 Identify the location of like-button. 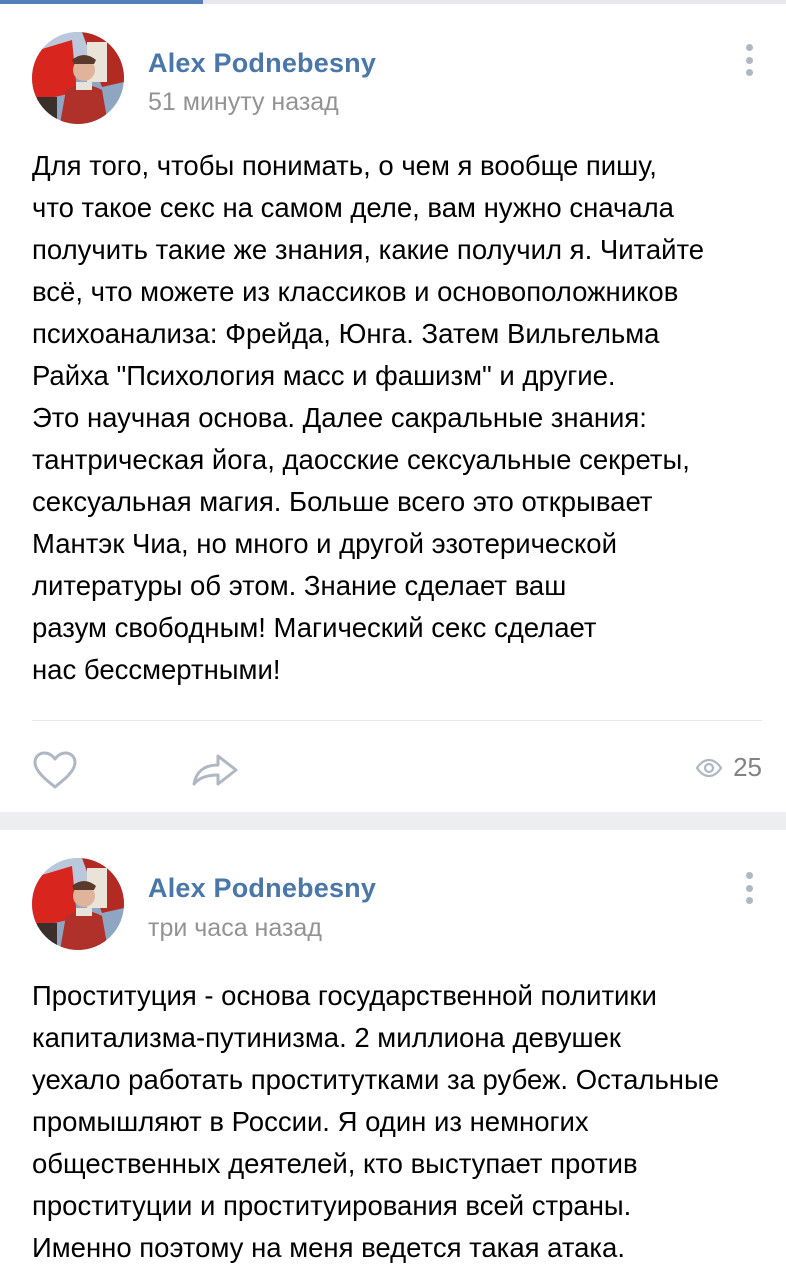
(55, 770).